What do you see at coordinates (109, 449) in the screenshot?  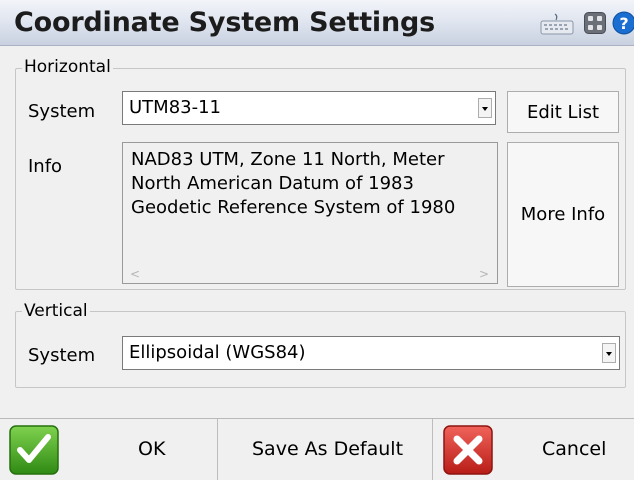 I see `ok-button: OK` at bounding box center [109, 449].